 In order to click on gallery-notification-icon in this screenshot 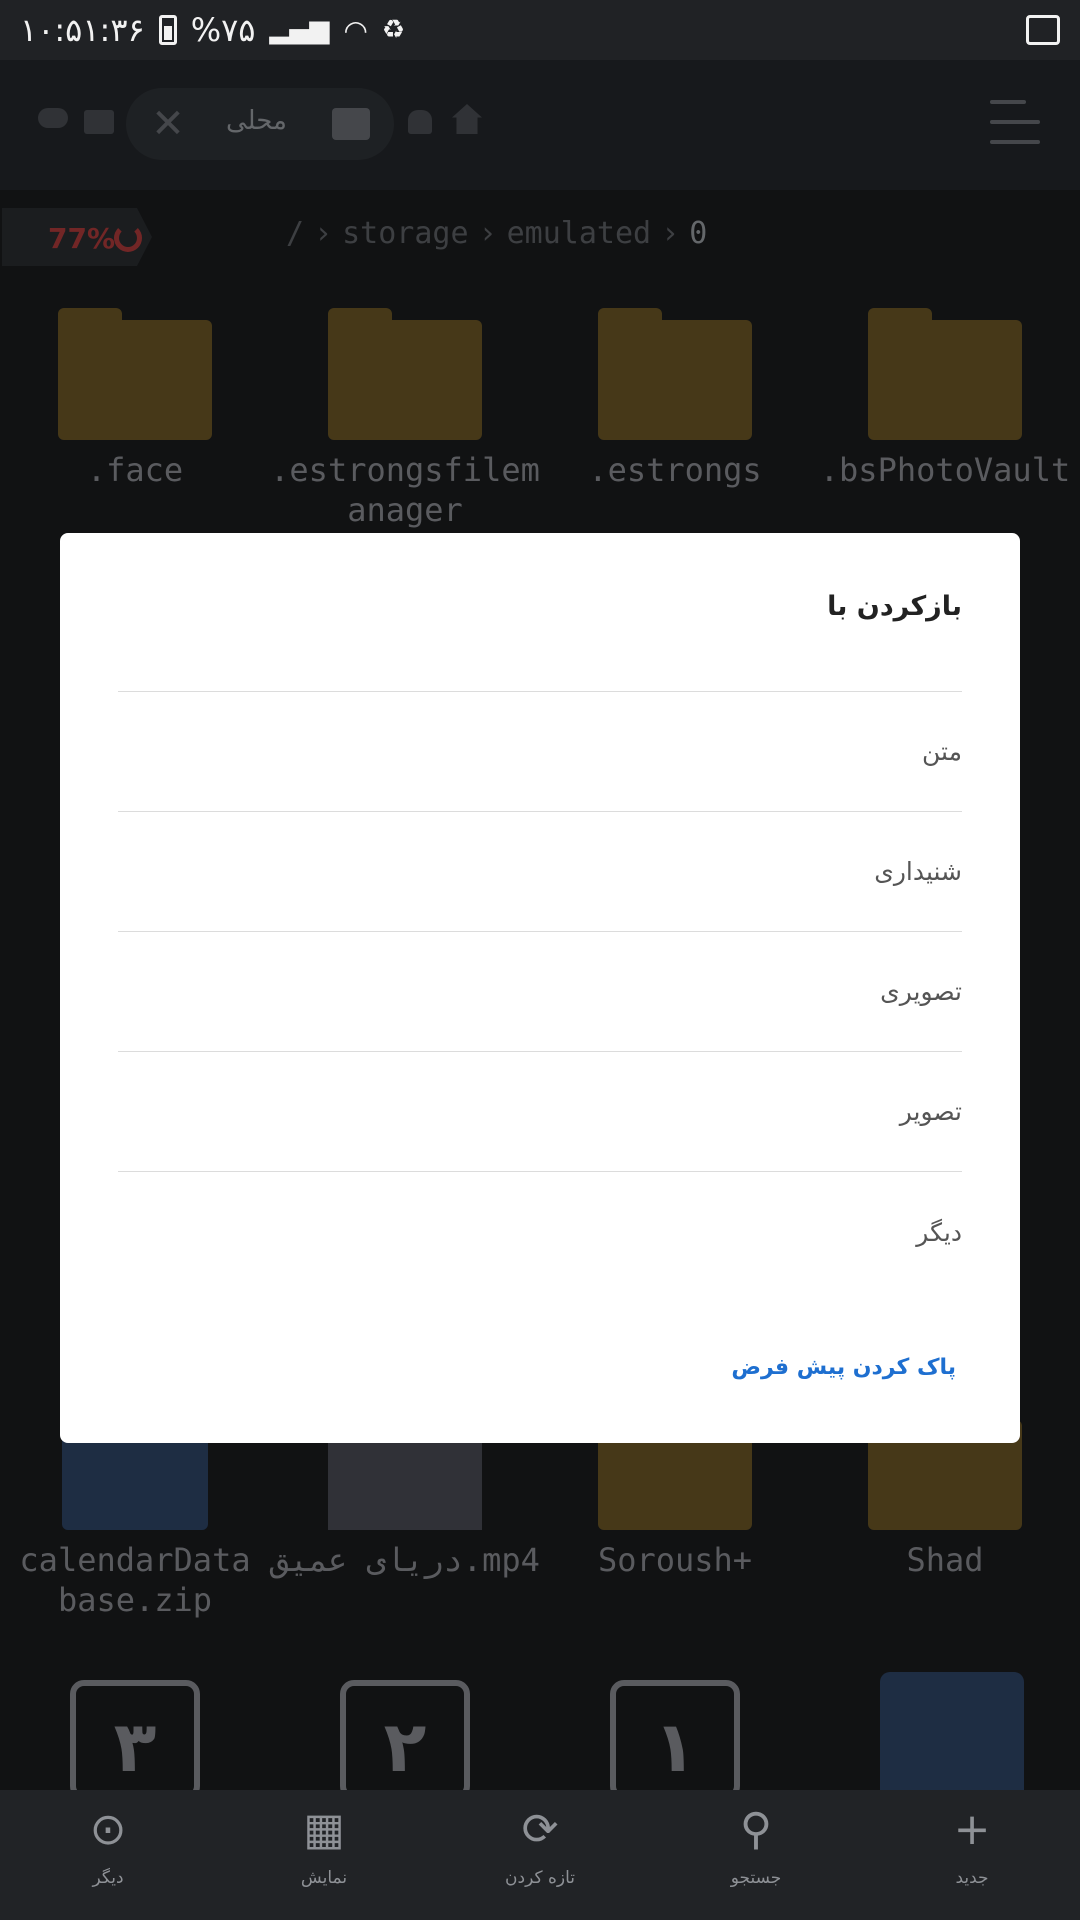, I will do `click(1043, 30)`.